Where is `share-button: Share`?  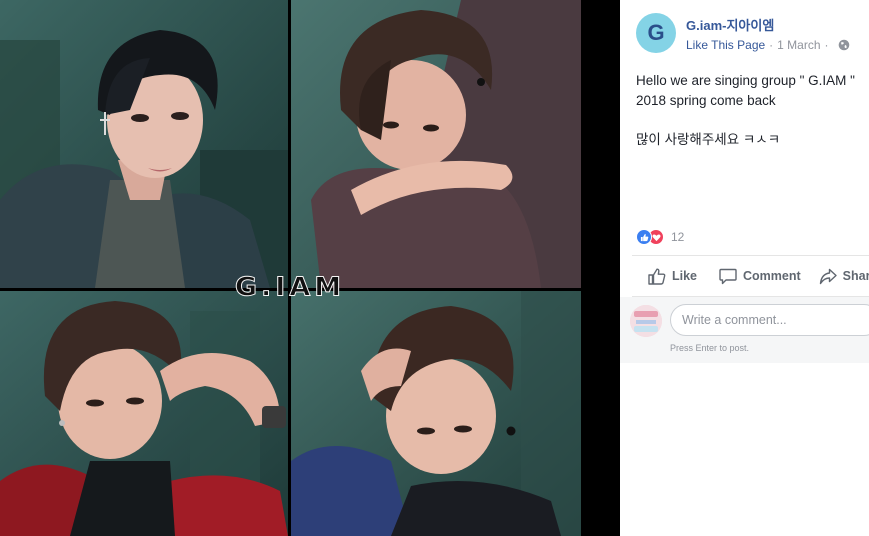 share-button: Share is located at coordinates (844, 276).